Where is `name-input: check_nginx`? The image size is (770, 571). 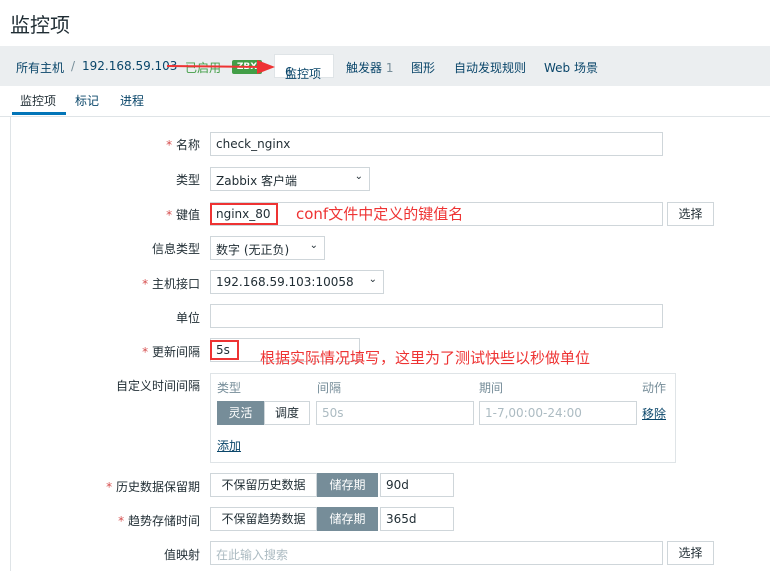
name-input: check_nginx is located at coordinates (436, 144).